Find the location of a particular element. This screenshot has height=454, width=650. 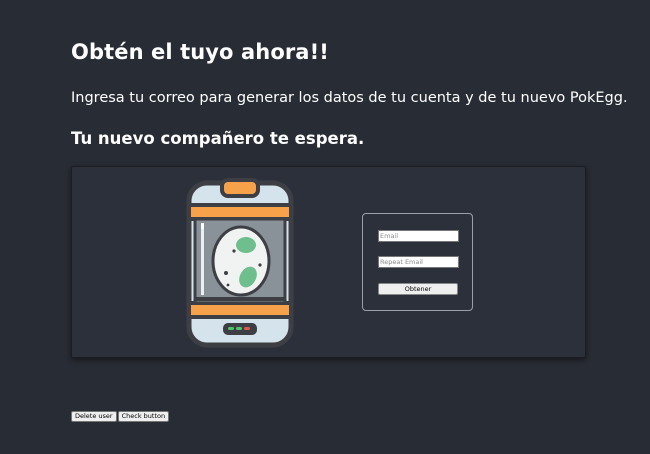

email-form: Obtener is located at coordinates (417, 262).